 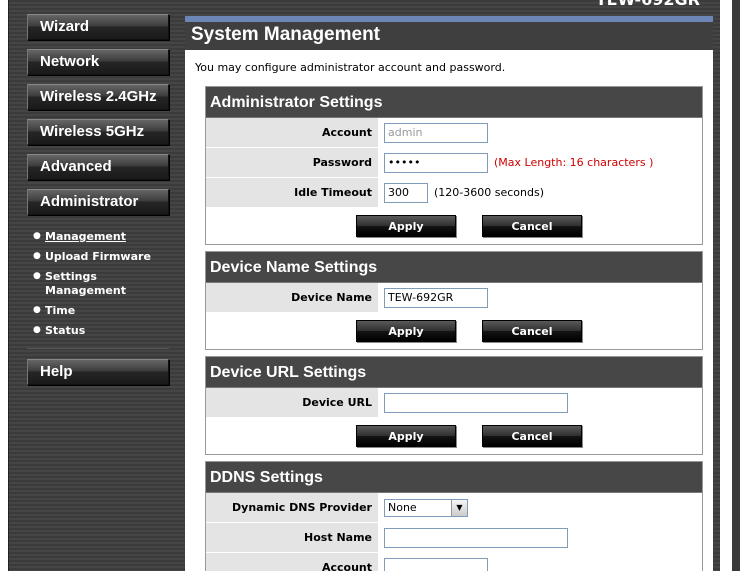 I want to click on ddns-provider-row: Dynamic DNS Provider None ▼, so click(x=454, y=508).